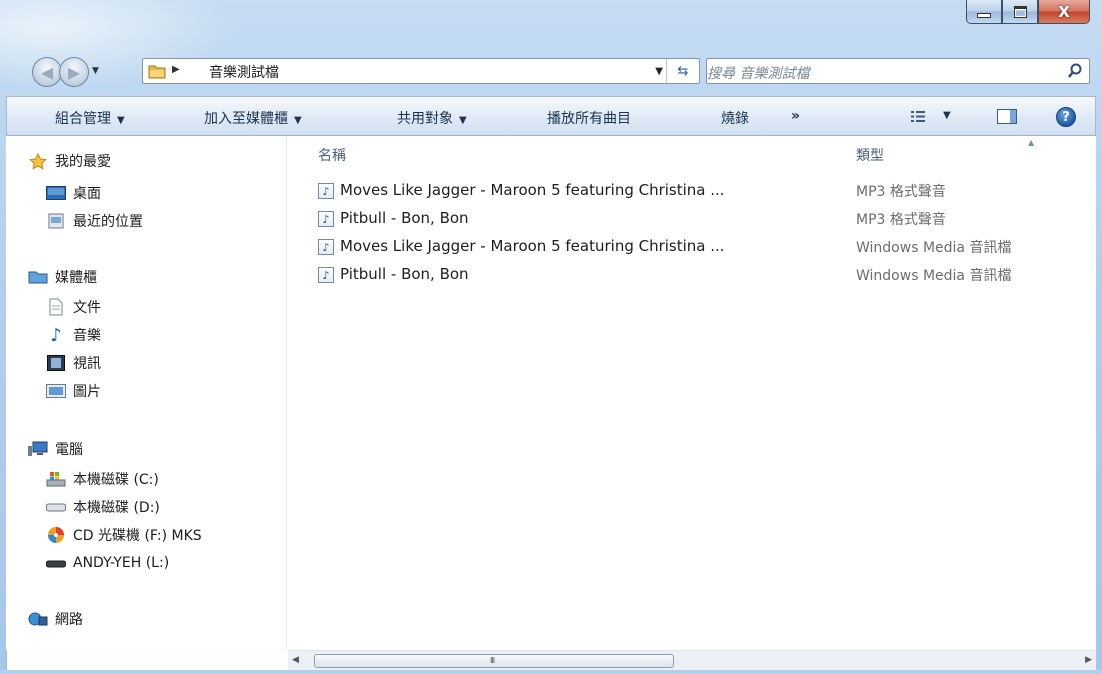 Image resolution: width=1102 pixels, height=674 pixels. Describe the element at coordinates (758, 73) in the screenshot. I see `search-input: 搜尋 音樂測試檔` at that location.